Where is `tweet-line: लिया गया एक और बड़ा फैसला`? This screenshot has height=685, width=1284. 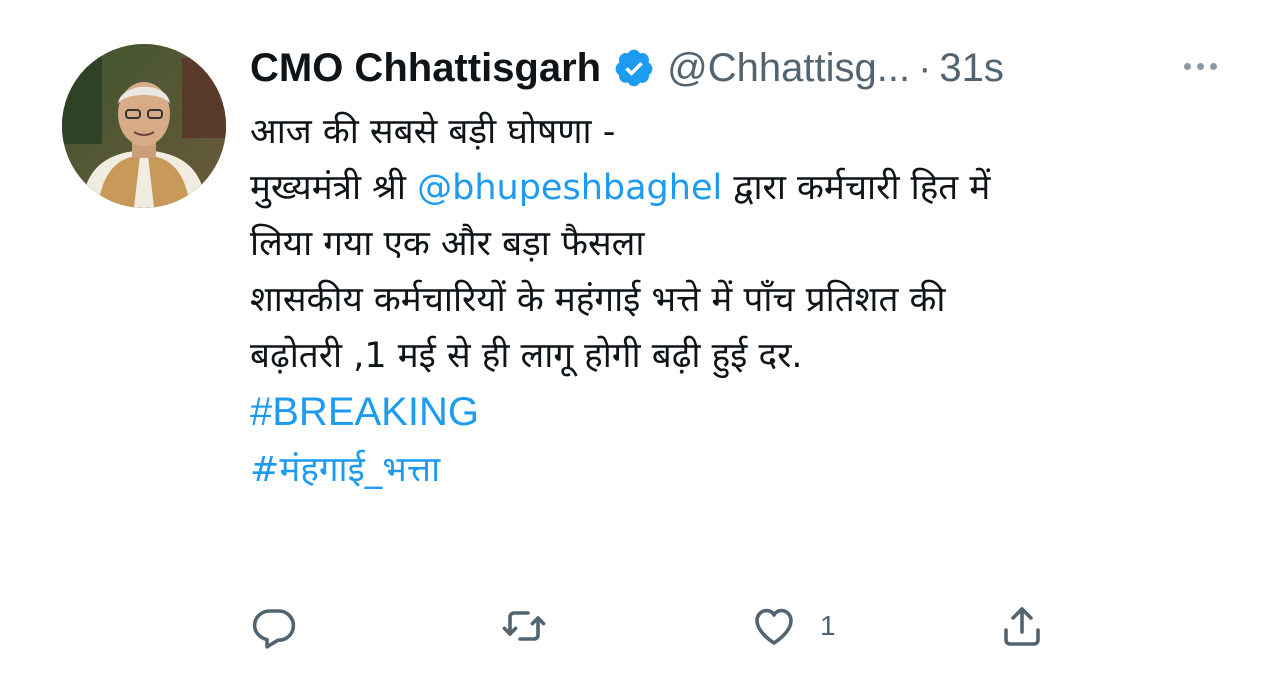
tweet-line: लिया गया एक और बड़ा फैसला is located at coordinates (447, 244).